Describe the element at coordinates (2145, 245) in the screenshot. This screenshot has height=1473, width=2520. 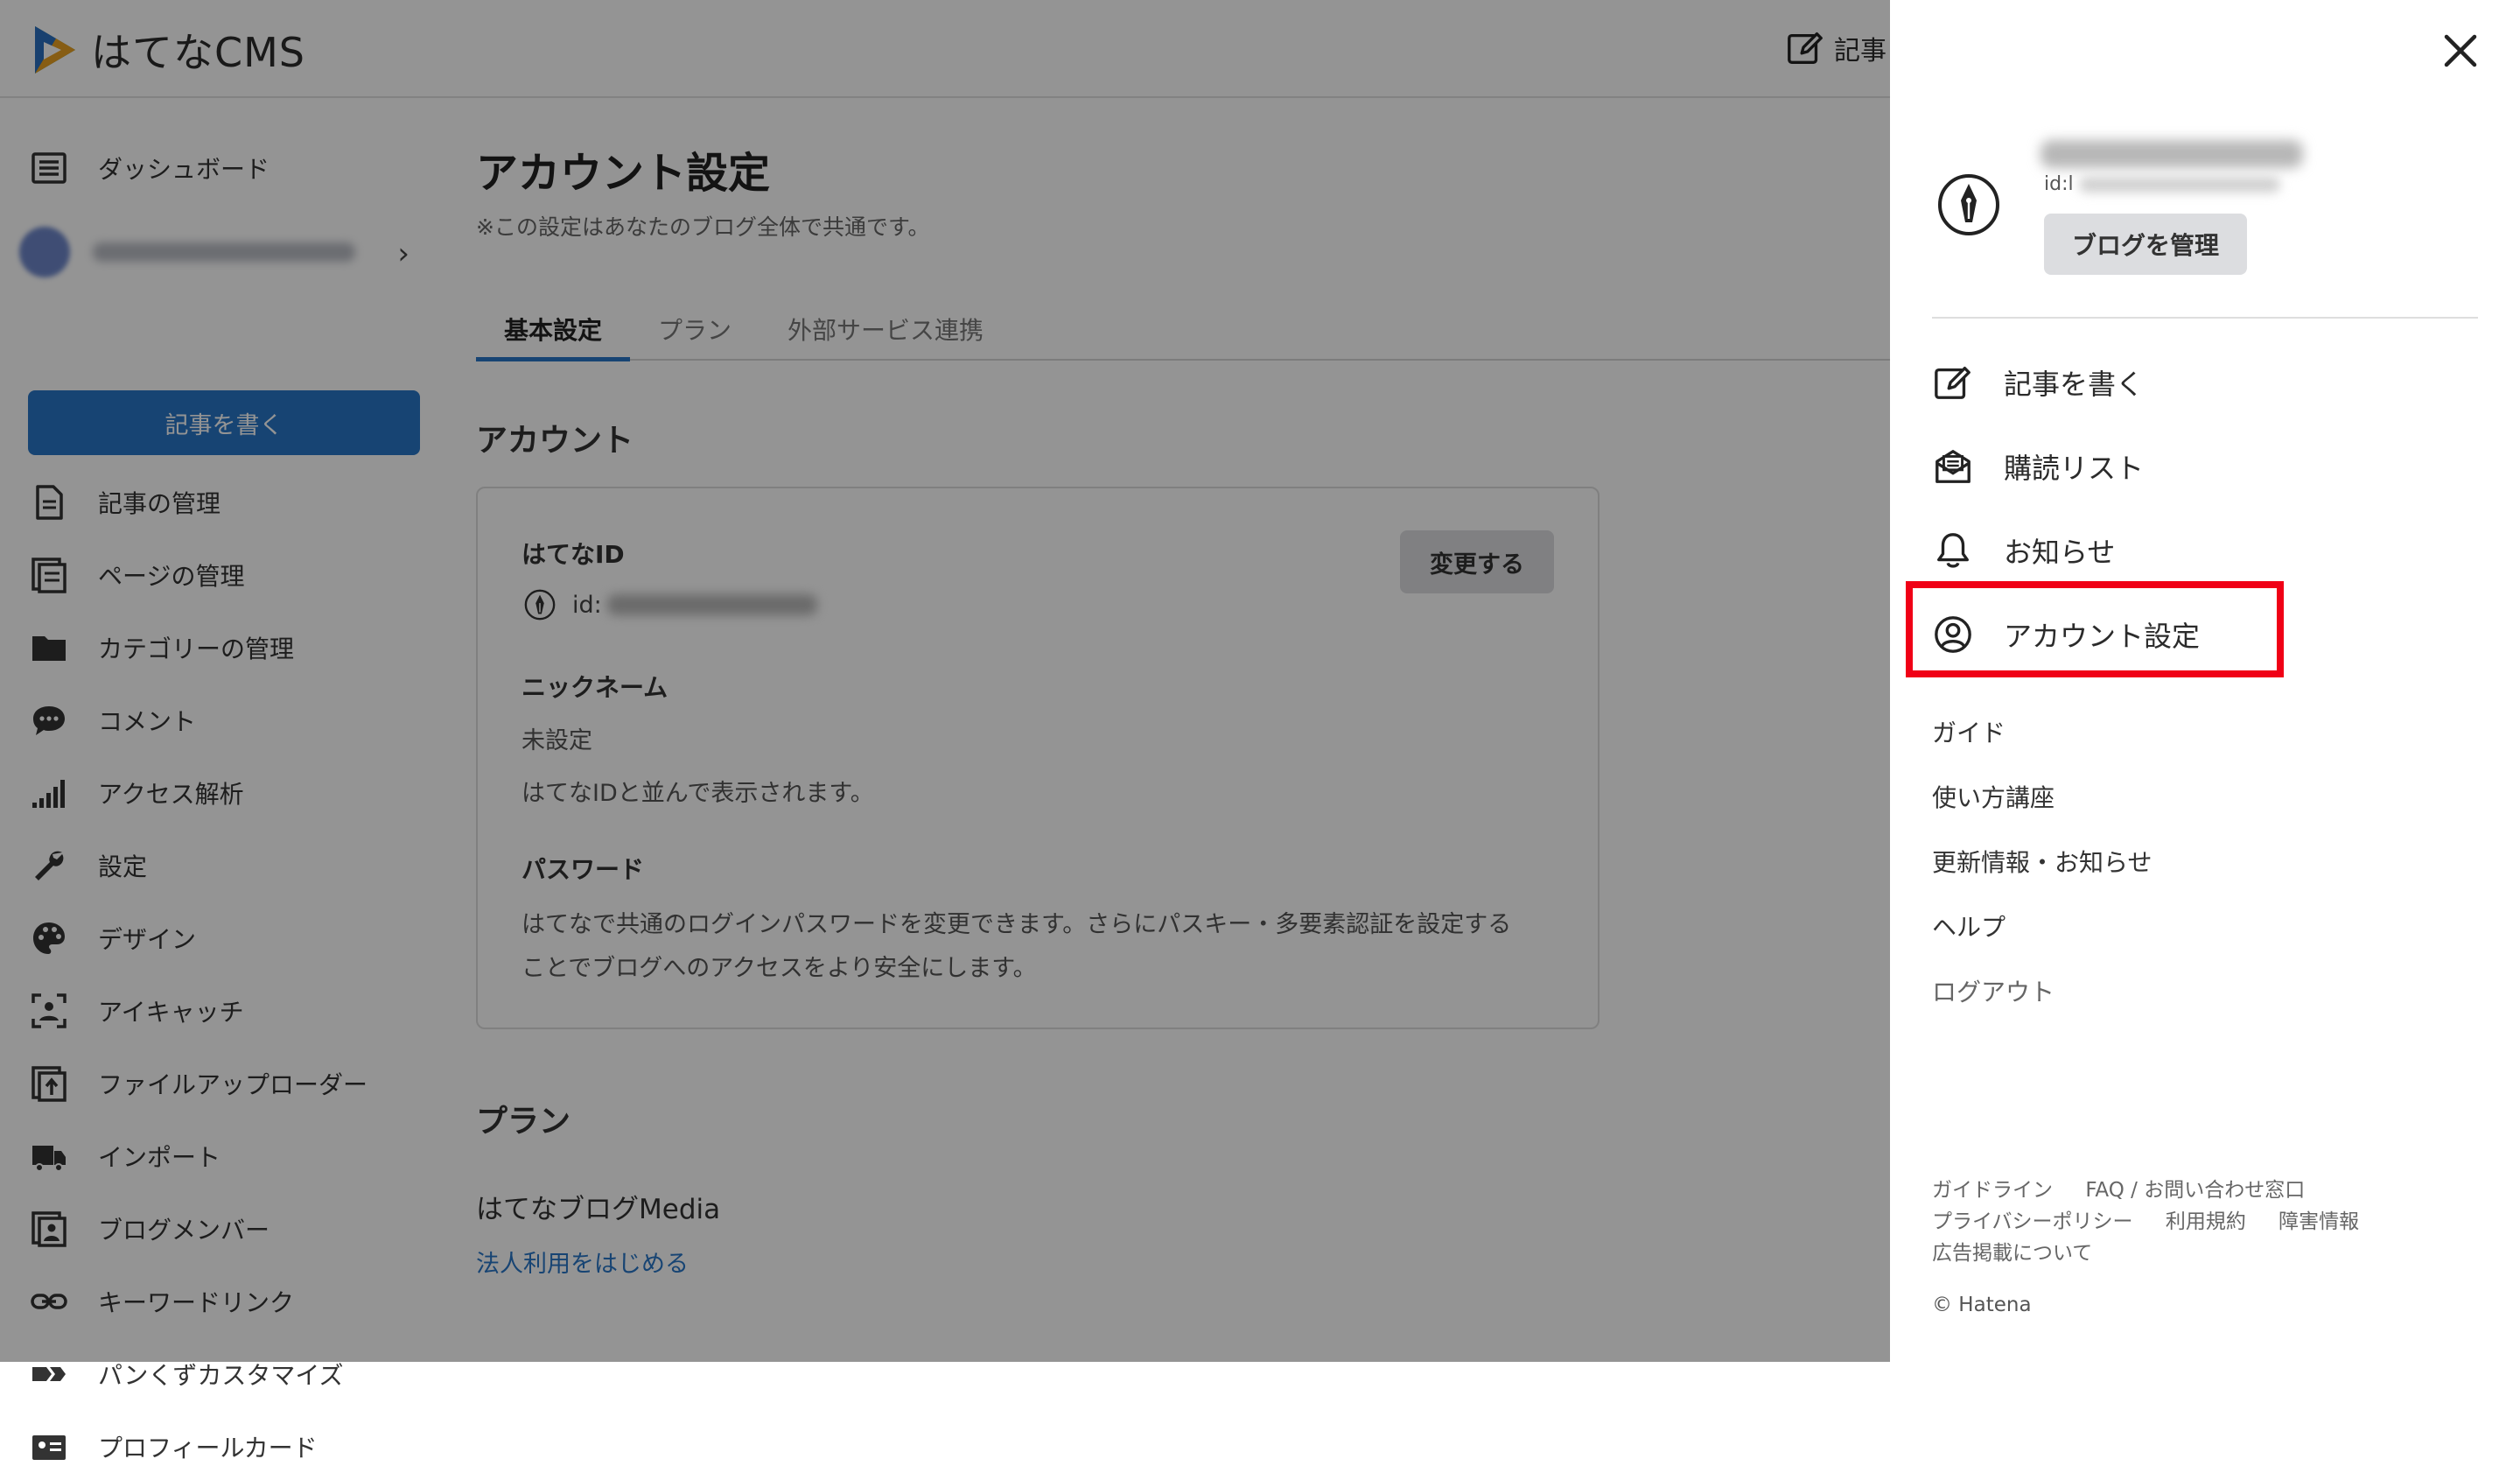
I see `manage-blog-button: ブログを管理` at that location.